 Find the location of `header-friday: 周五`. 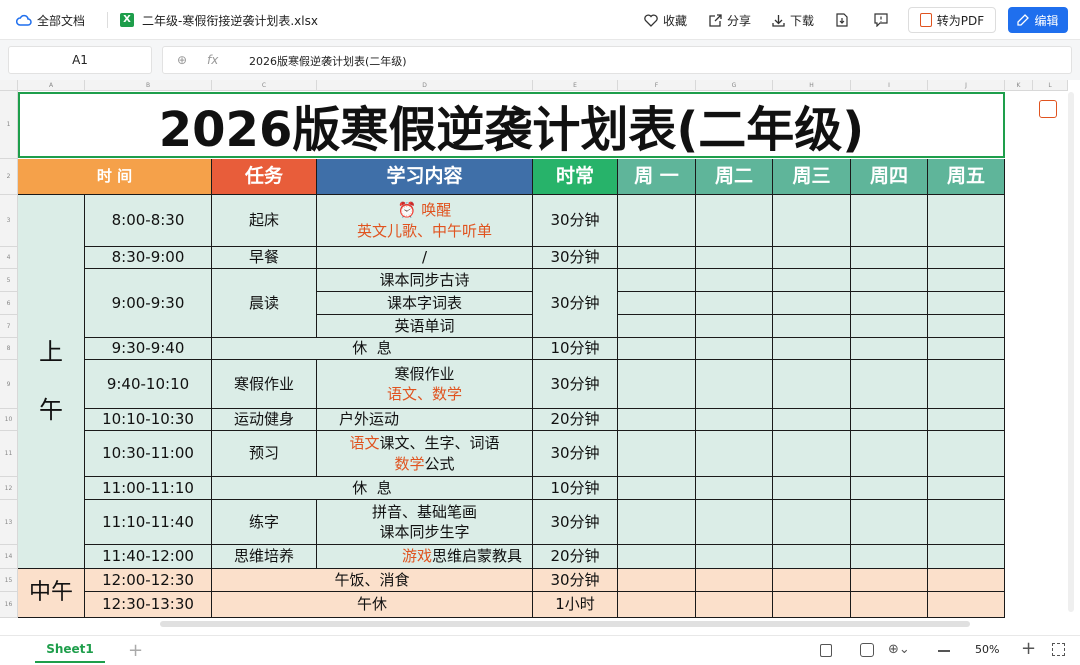

header-friday: 周五 is located at coordinates (966, 177).